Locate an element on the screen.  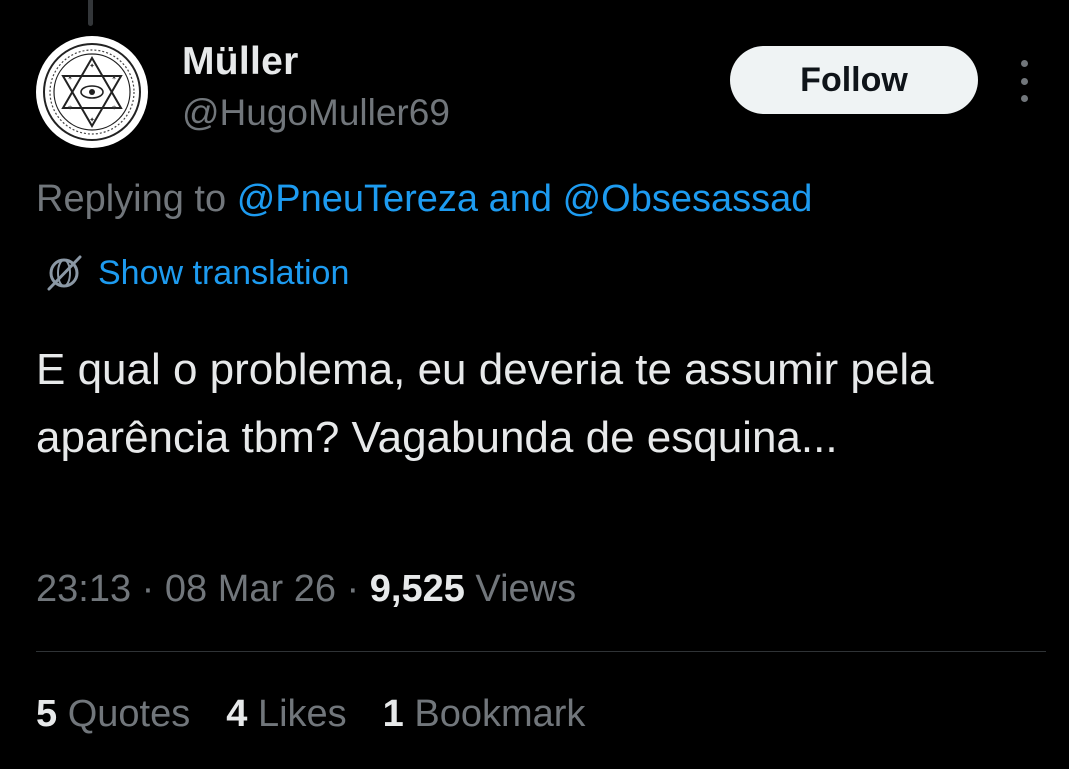
engagement-stats: 5 Quotes 4 Likes 1 Bookmark is located at coordinates (310, 714).